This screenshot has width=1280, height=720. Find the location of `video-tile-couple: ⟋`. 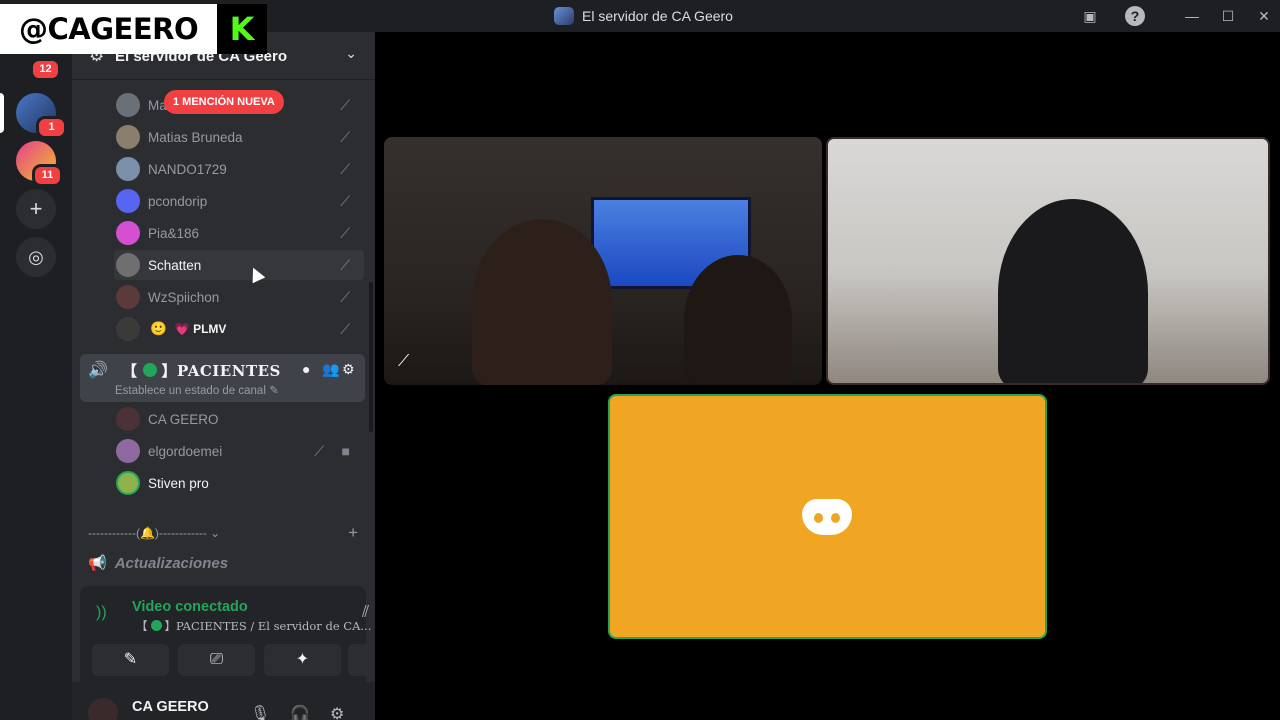

video-tile-couple: ⟋ is located at coordinates (603, 261).